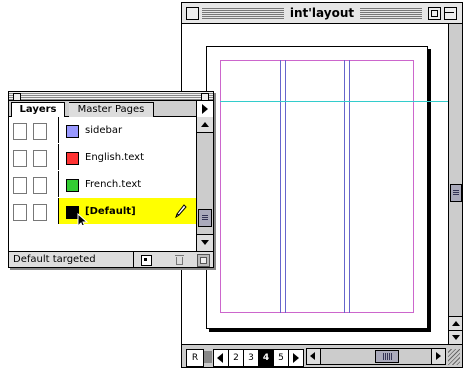 The height and width of the screenshot is (371, 466). What do you see at coordinates (192, 13) in the screenshot?
I see `close-box-icon` at bounding box center [192, 13].